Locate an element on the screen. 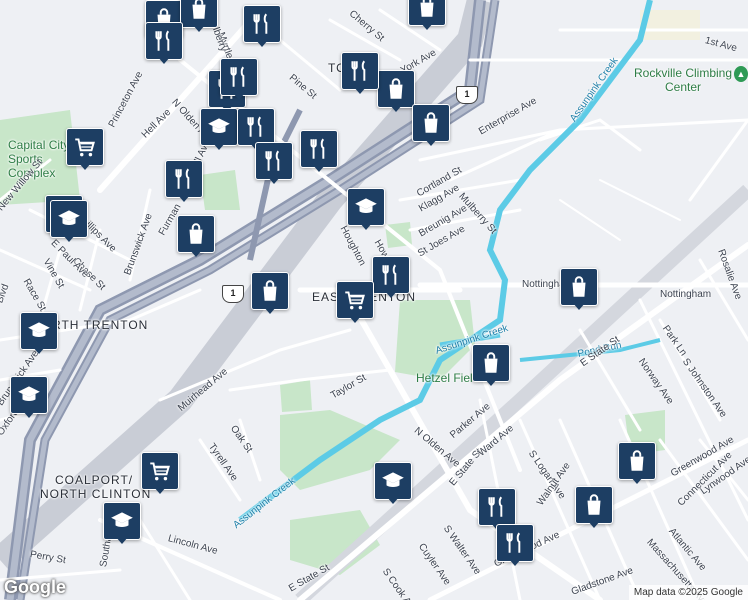 Image resolution: width=748 pixels, height=600 pixels. park-small is located at coordinates (296, 396).